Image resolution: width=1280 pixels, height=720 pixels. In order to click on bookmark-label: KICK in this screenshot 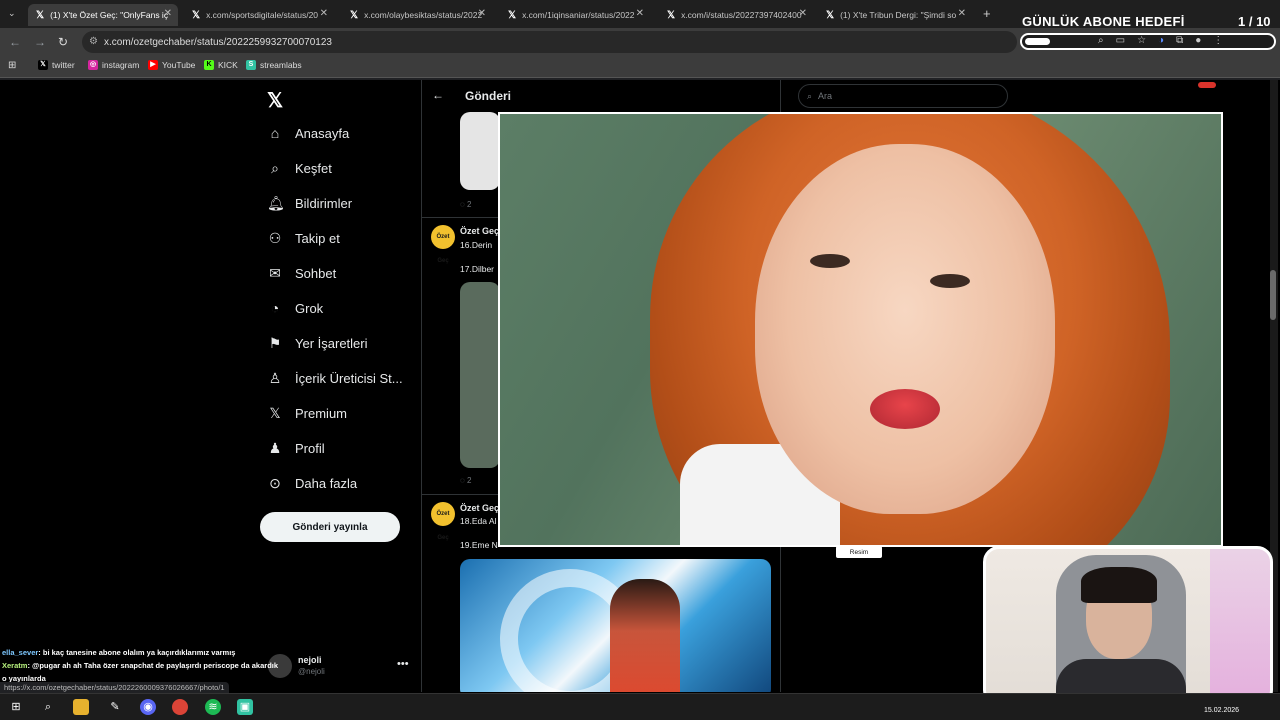, I will do `click(228, 65)`.